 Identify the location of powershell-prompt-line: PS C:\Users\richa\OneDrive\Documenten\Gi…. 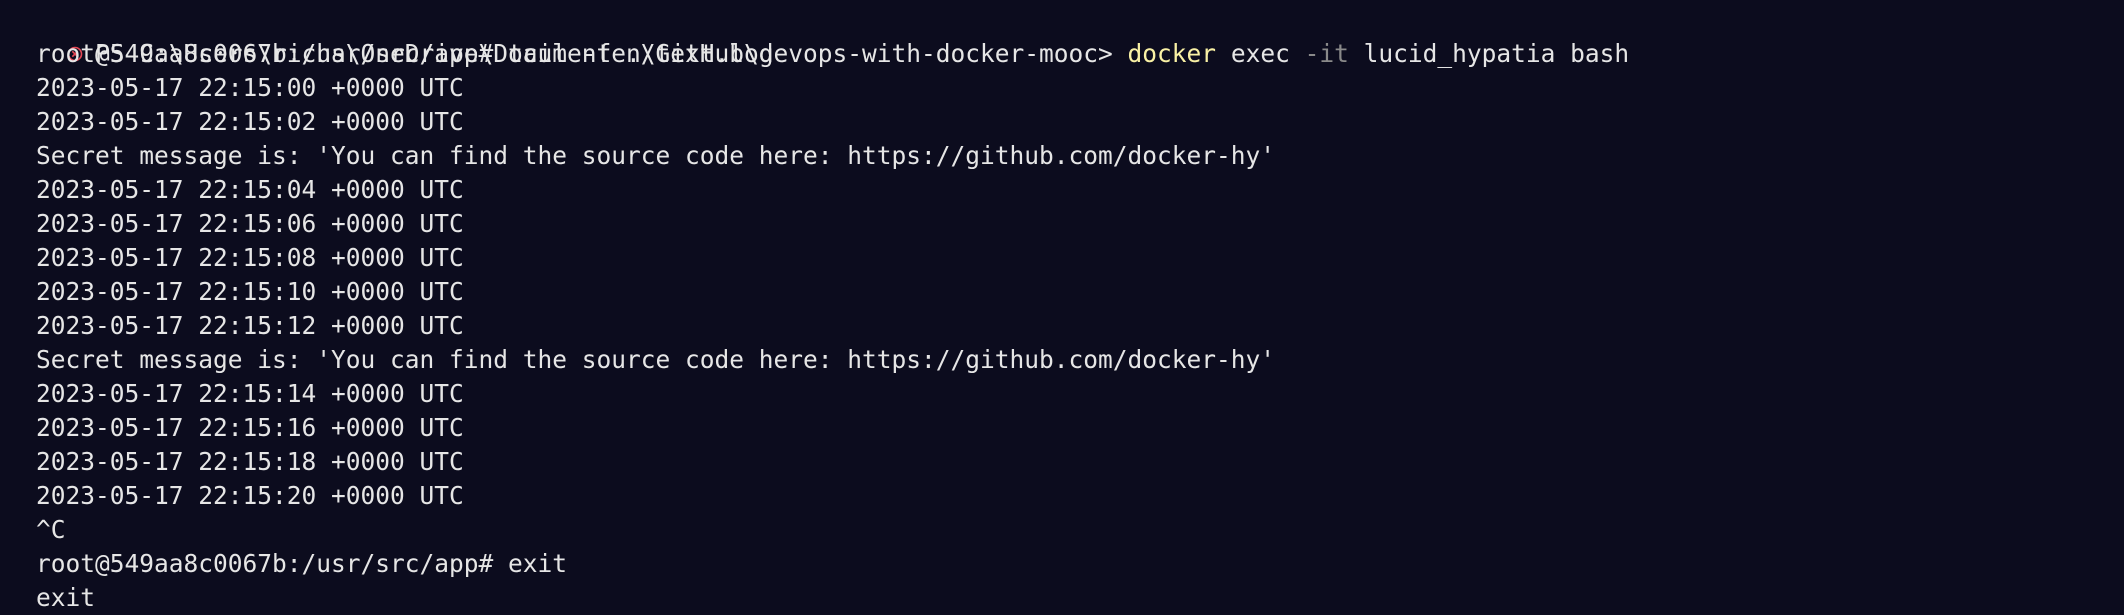
(814, 35).